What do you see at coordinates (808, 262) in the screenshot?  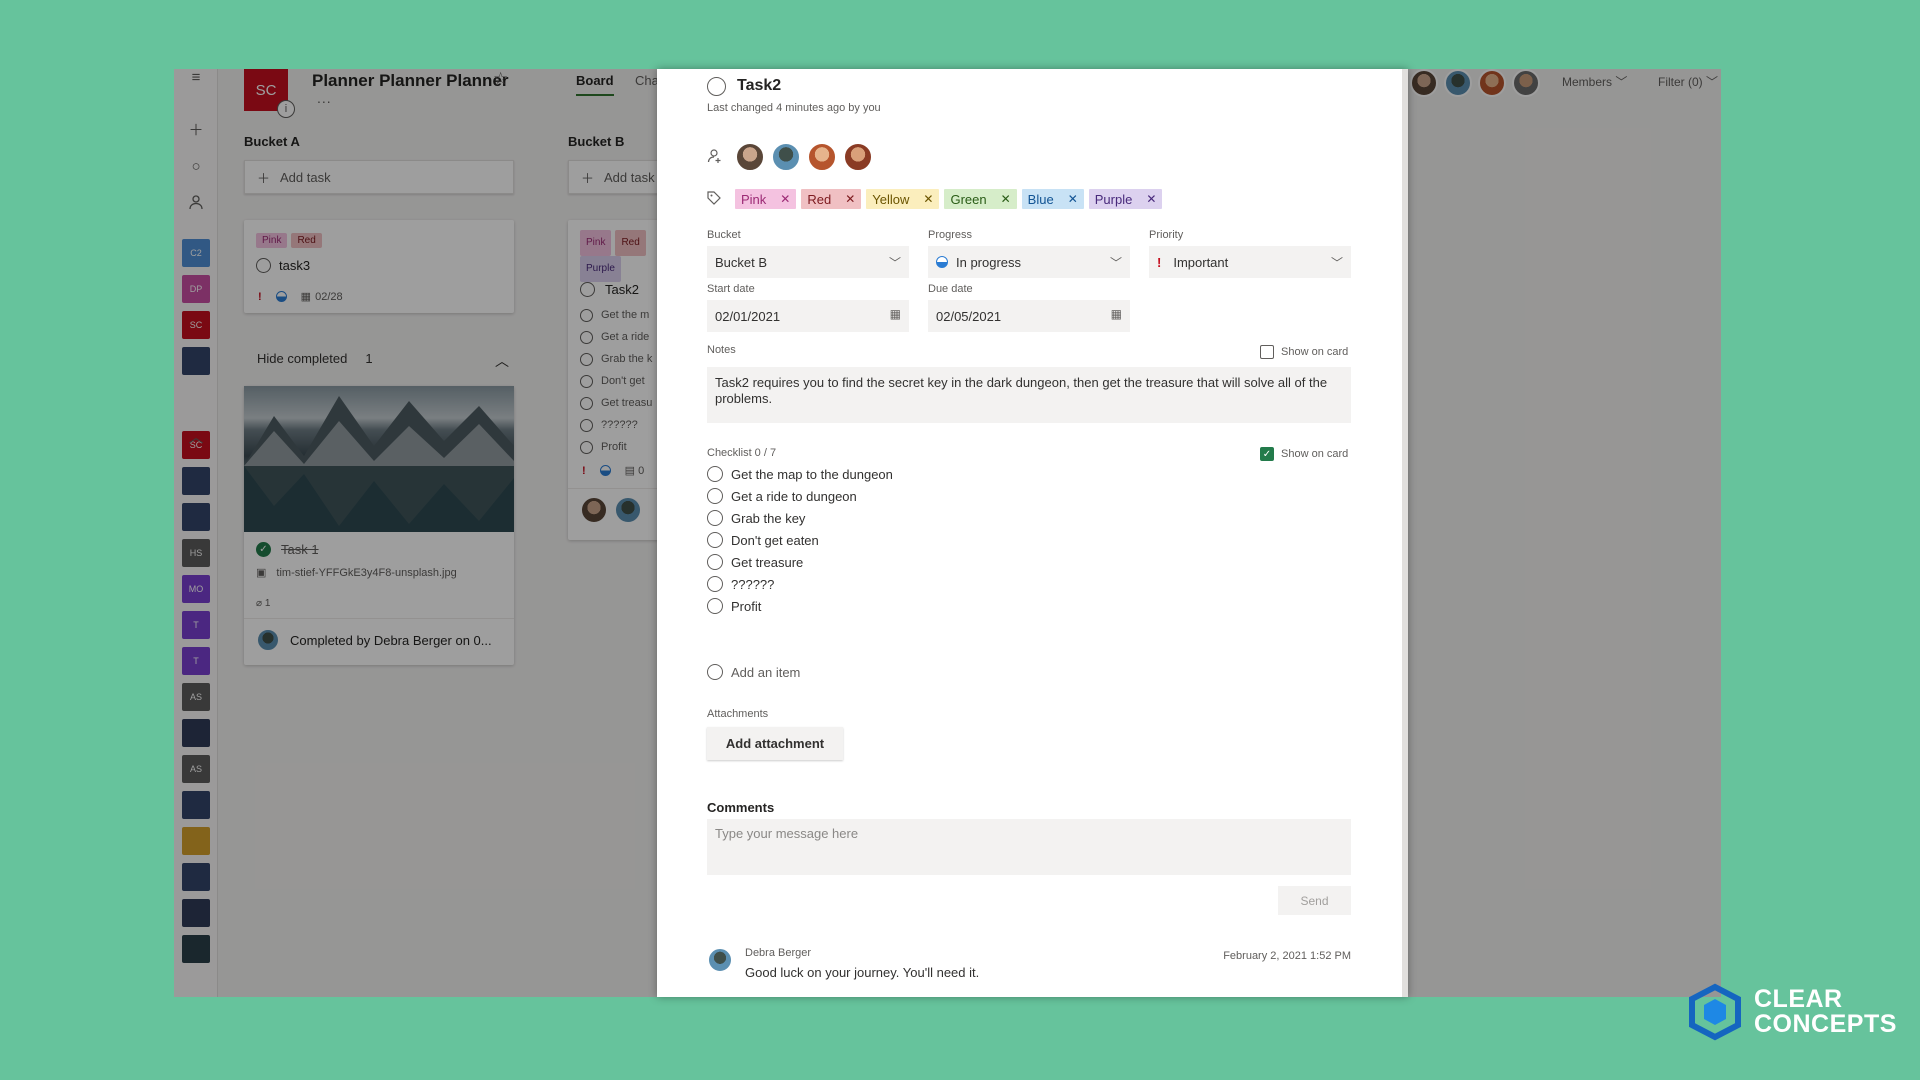 I see `bucket-dropdown: Bucket B ﹀` at bounding box center [808, 262].